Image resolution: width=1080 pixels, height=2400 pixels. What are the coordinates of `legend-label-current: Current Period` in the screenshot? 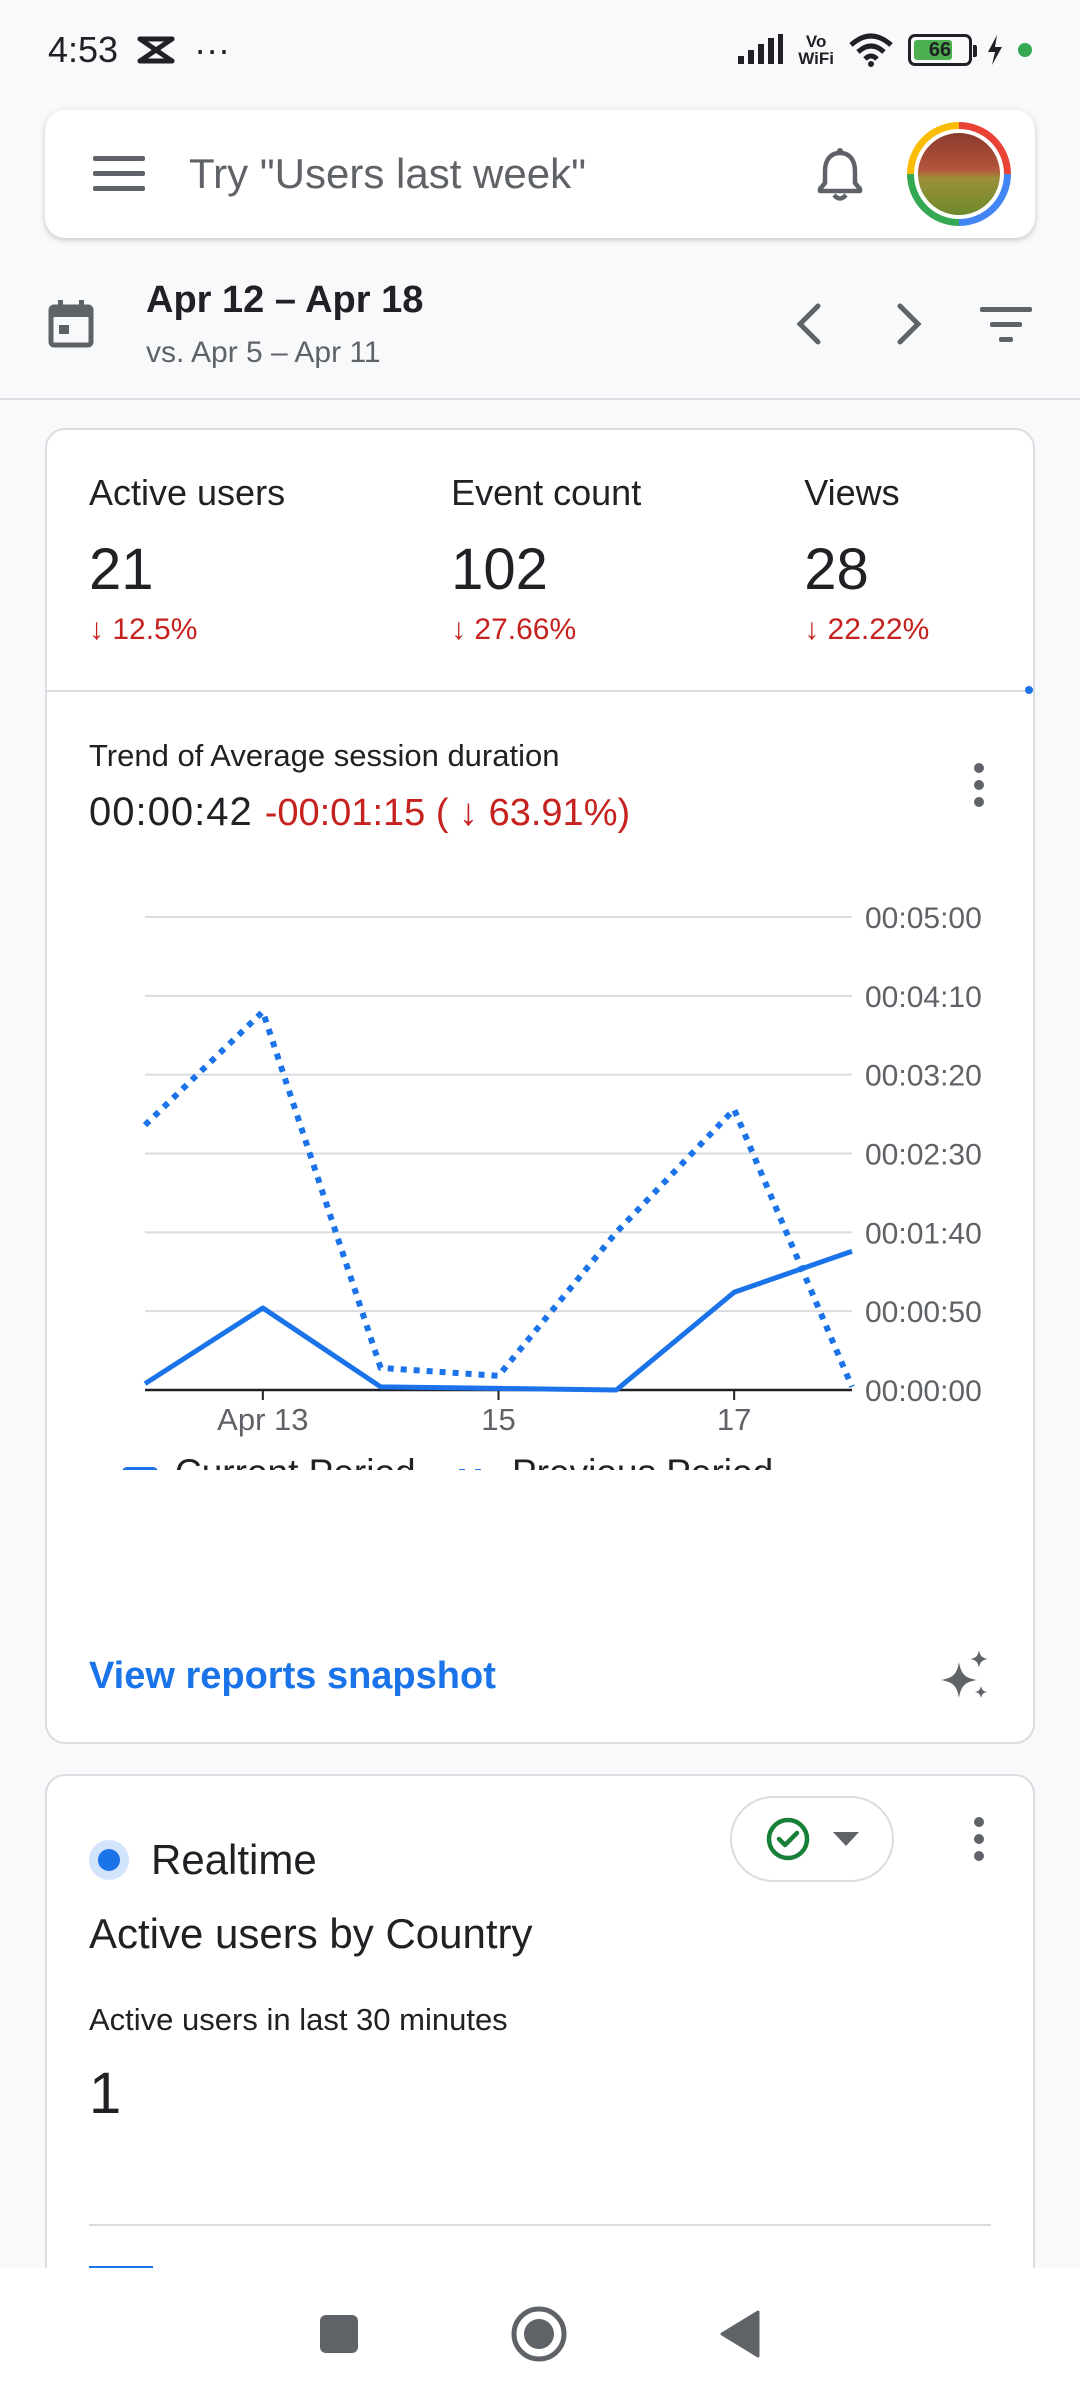 It's located at (295, 1461).